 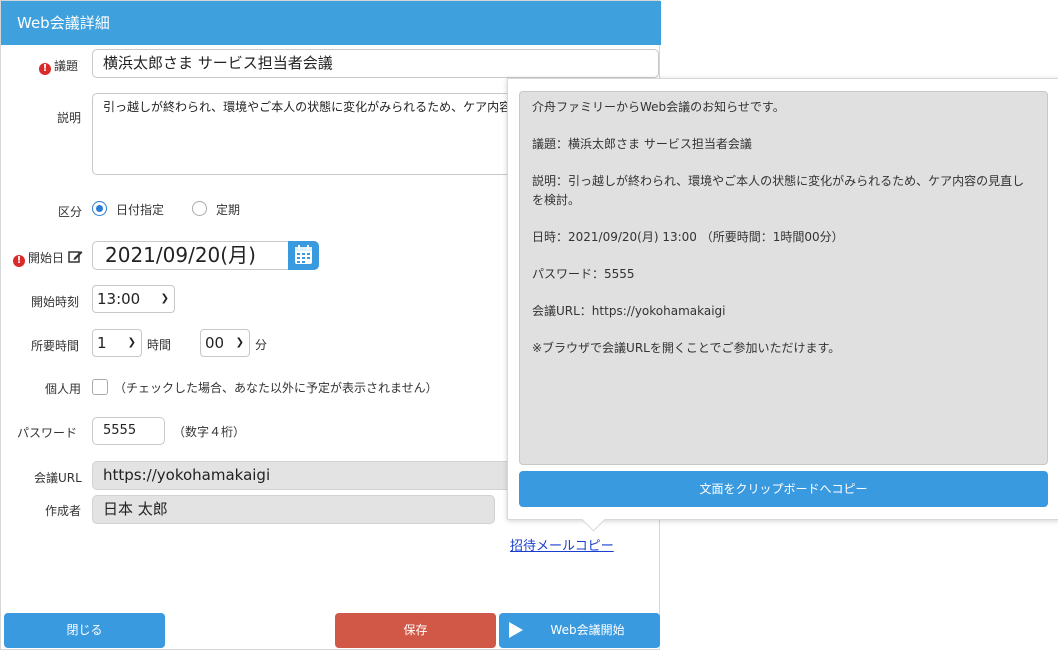 What do you see at coordinates (159, 345) in the screenshot?
I see `duration-hours-unit: 時間` at bounding box center [159, 345].